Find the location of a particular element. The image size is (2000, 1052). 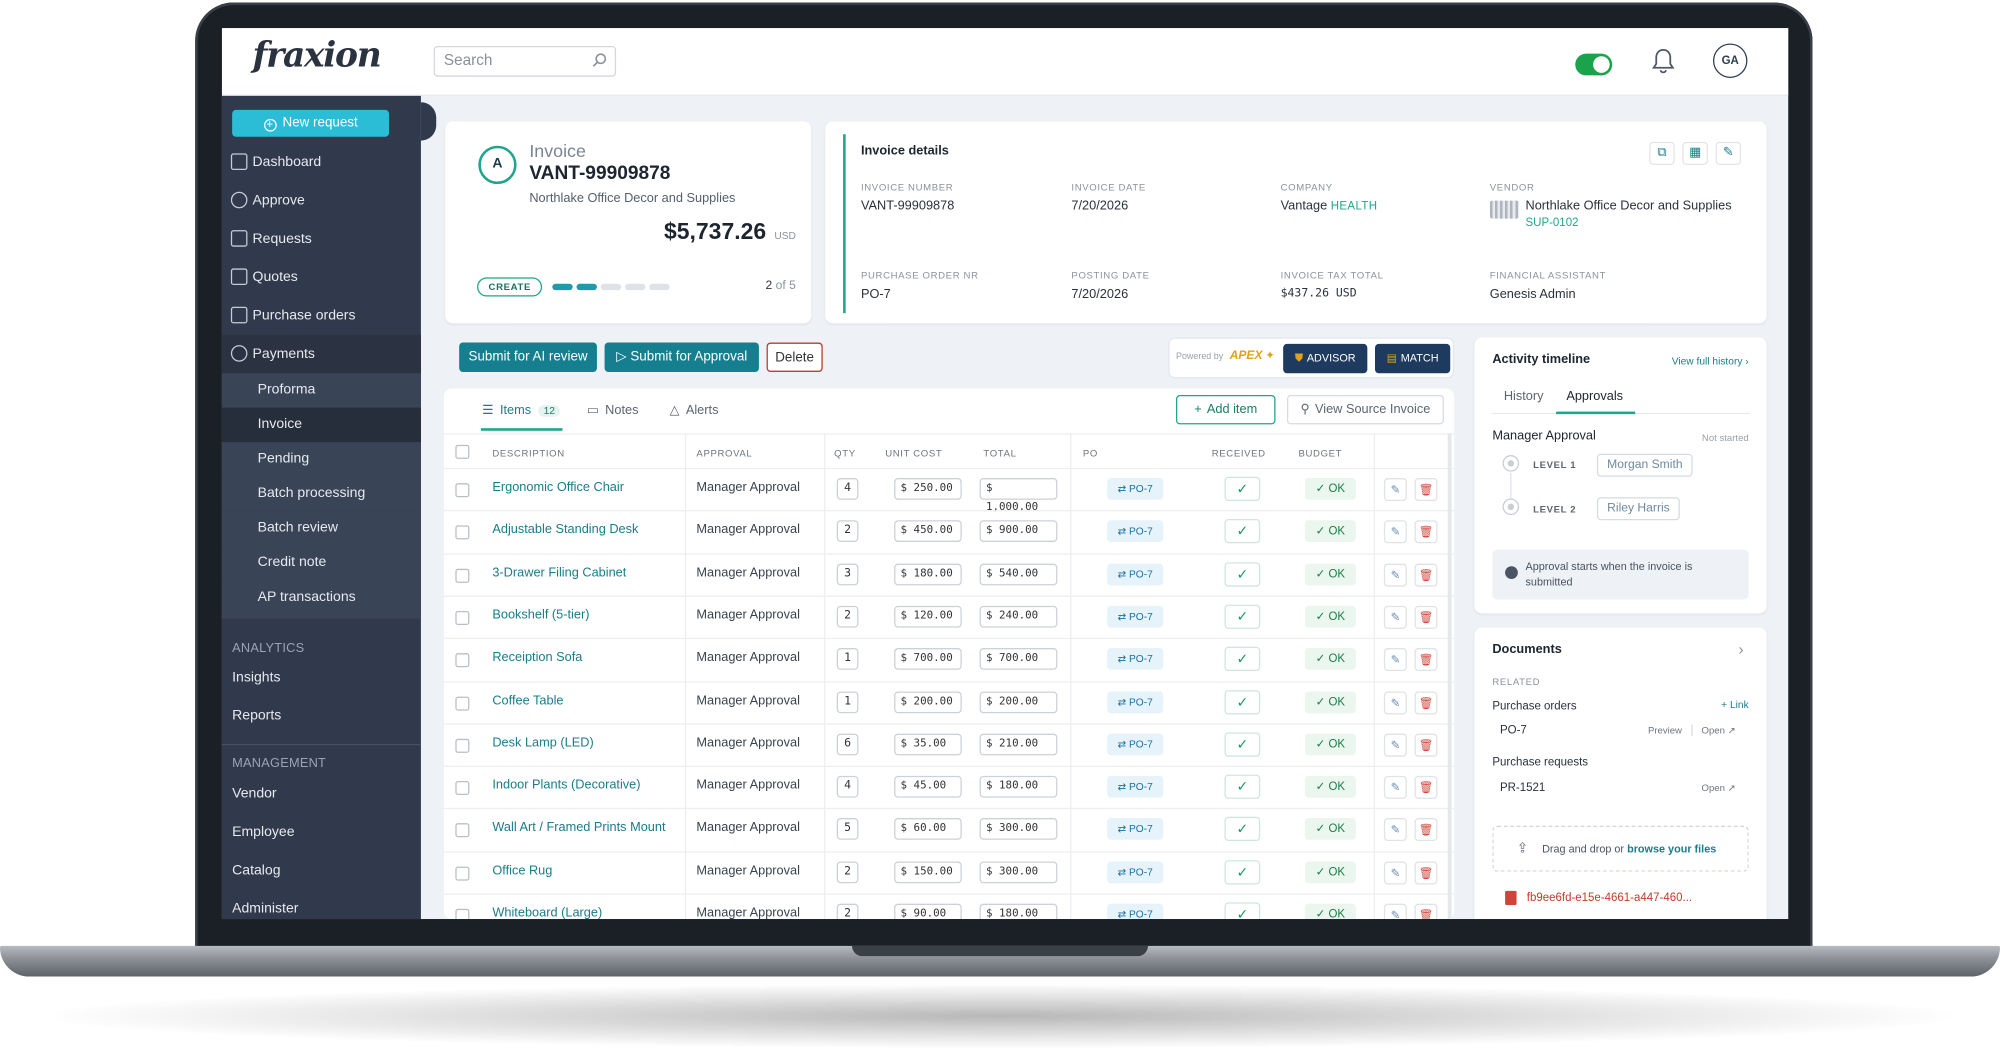

advisor-button: ⛊ ADVISOR is located at coordinates (1325, 358).